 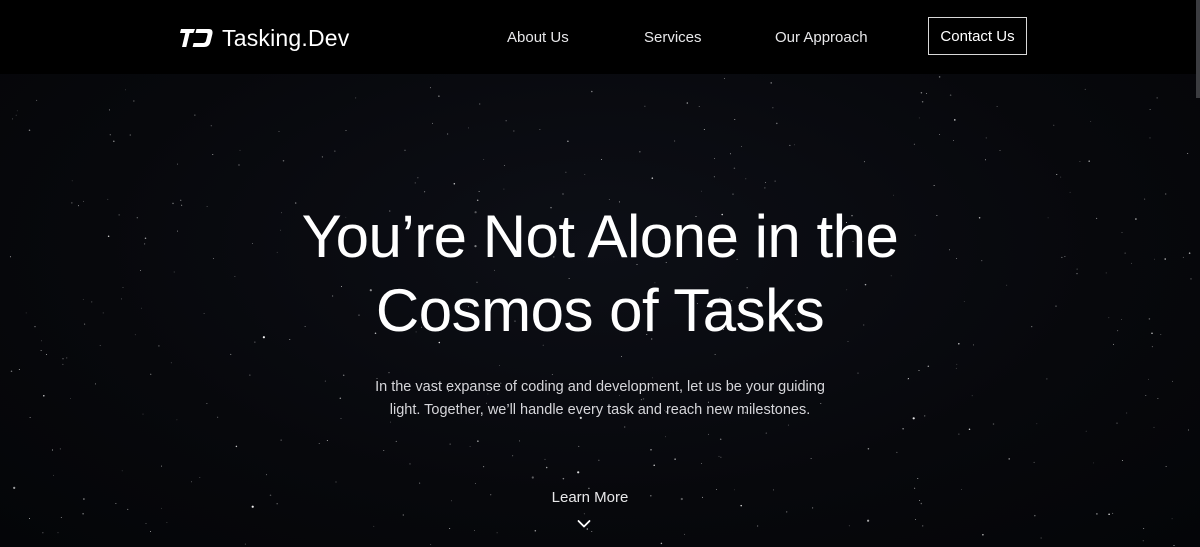 I want to click on brand-link: Tasking.Dev, so click(x=264, y=38).